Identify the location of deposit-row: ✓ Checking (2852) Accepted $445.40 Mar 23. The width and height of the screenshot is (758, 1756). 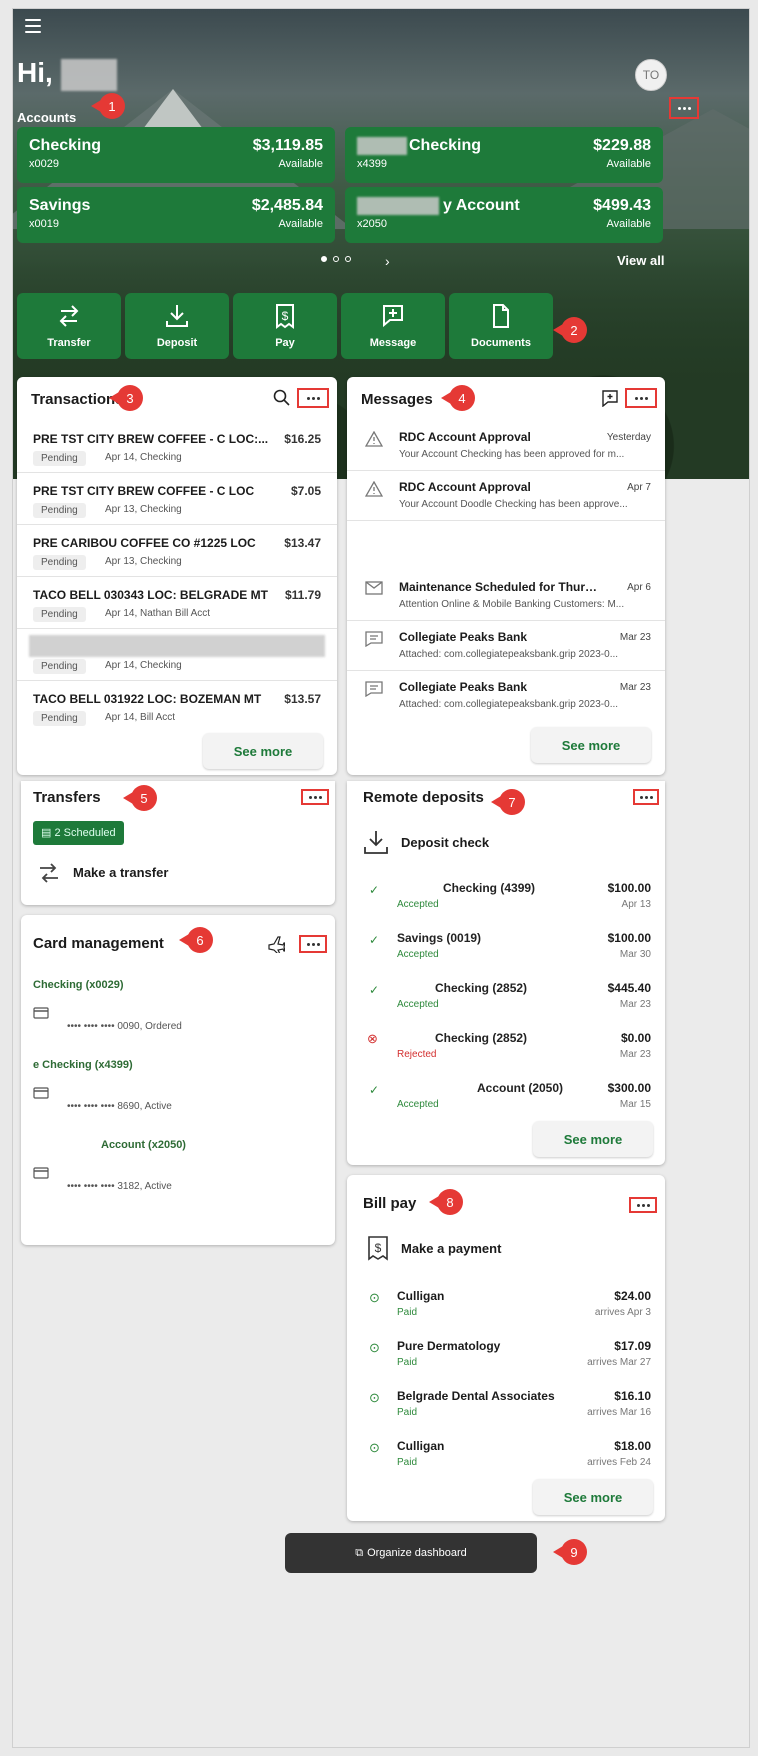
(506, 998).